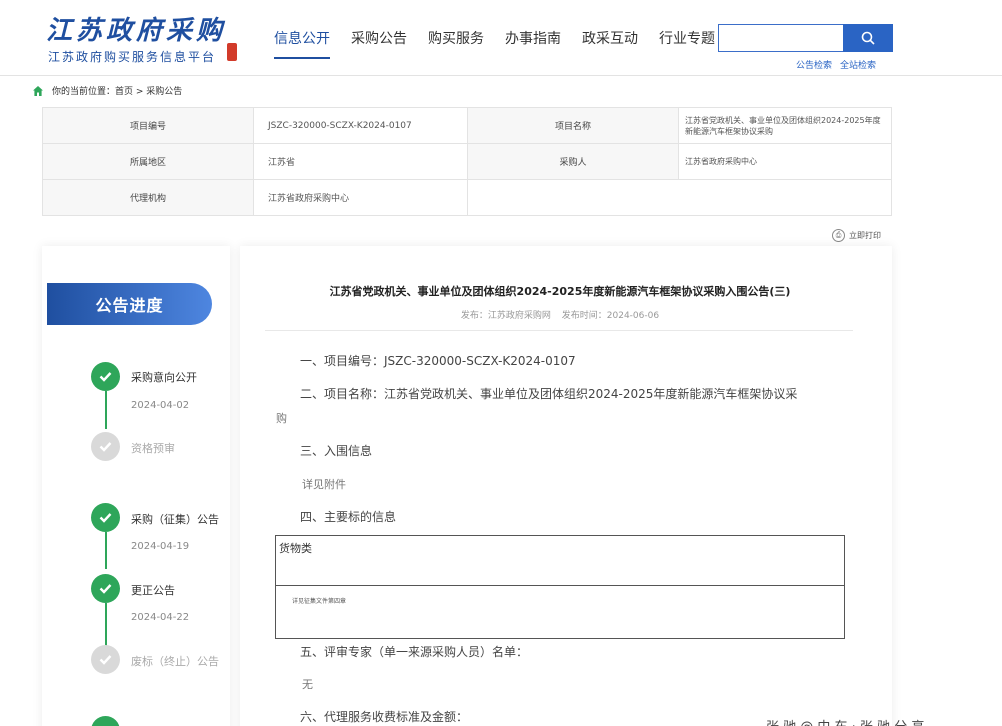  I want to click on table-row: 代理机构 江苏省政府采购中心, so click(467, 197).